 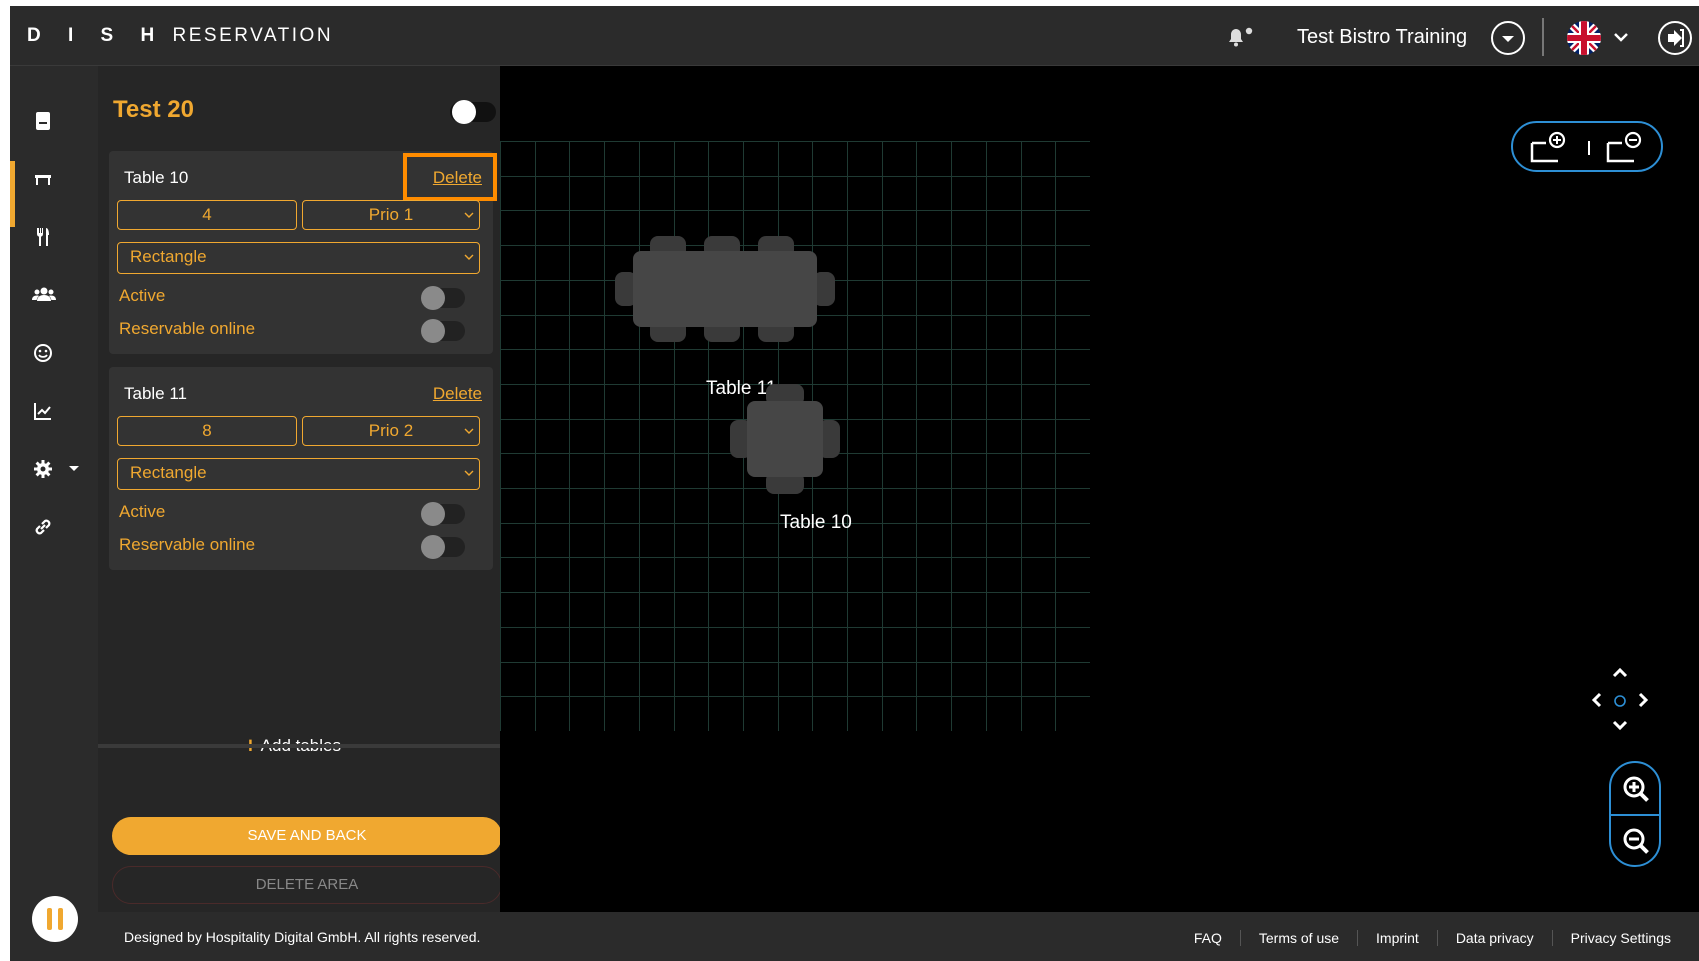 I want to click on center-icon, so click(x=1620, y=701).